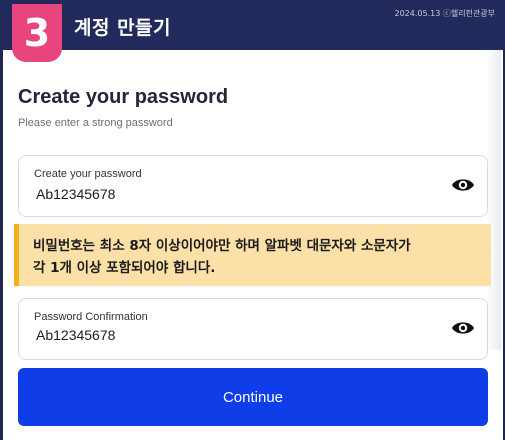 The height and width of the screenshot is (440, 505). I want to click on password-field-label: Create your password, so click(88, 174).